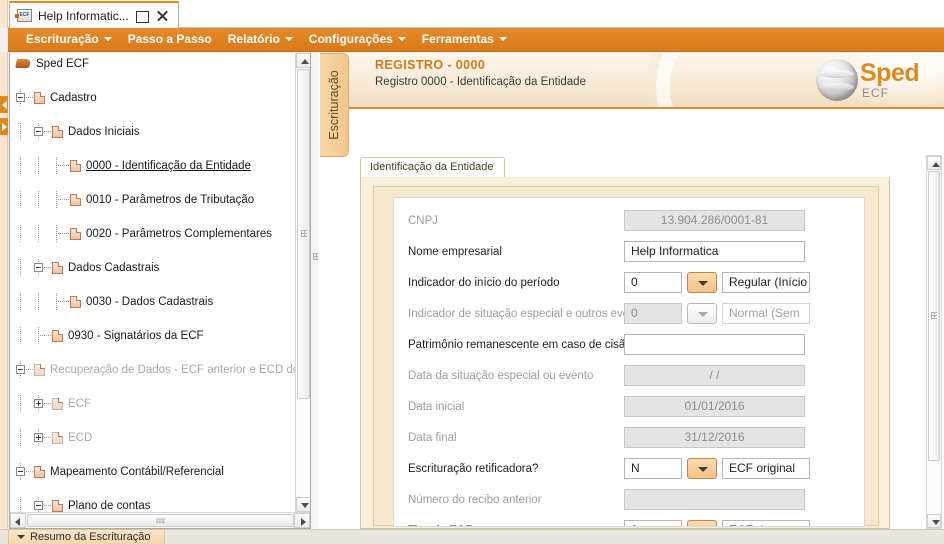 Image resolution: width=944 pixels, height=544 pixels. What do you see at coordinates (153, 131) in the screenshot?
I see `tree-item: Dados Iniciais` at bounding box center [153, 131].